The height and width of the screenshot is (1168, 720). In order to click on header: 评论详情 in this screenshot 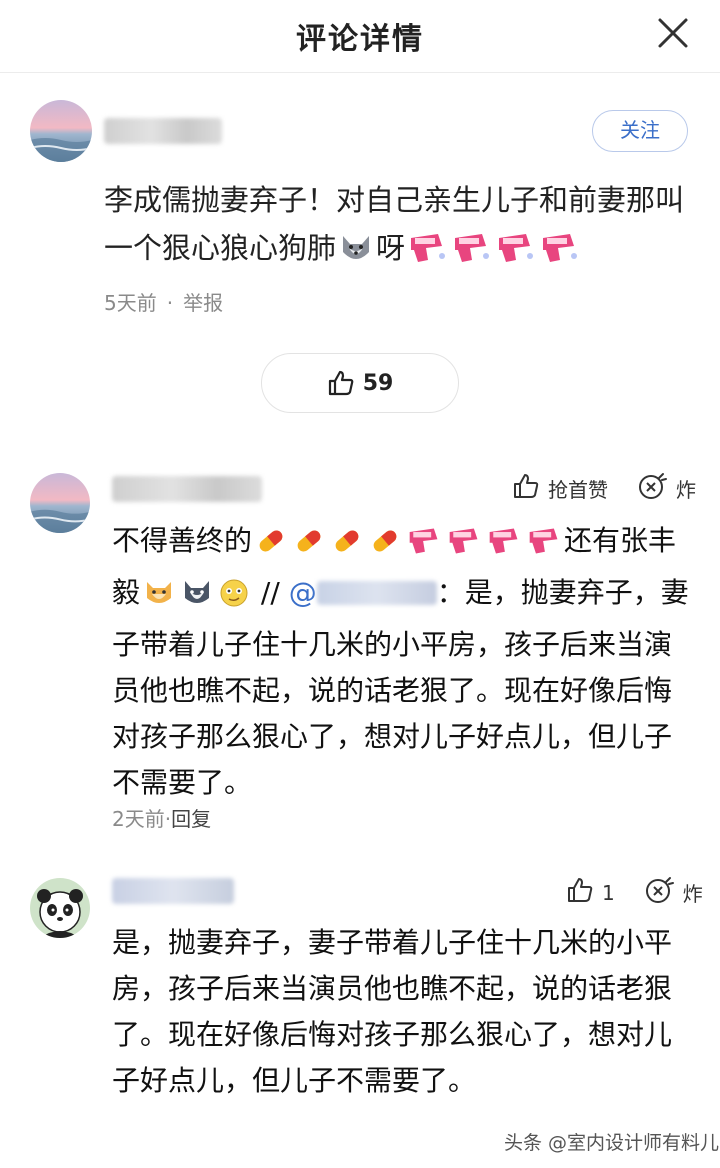, I will do `click(360, 36)`.